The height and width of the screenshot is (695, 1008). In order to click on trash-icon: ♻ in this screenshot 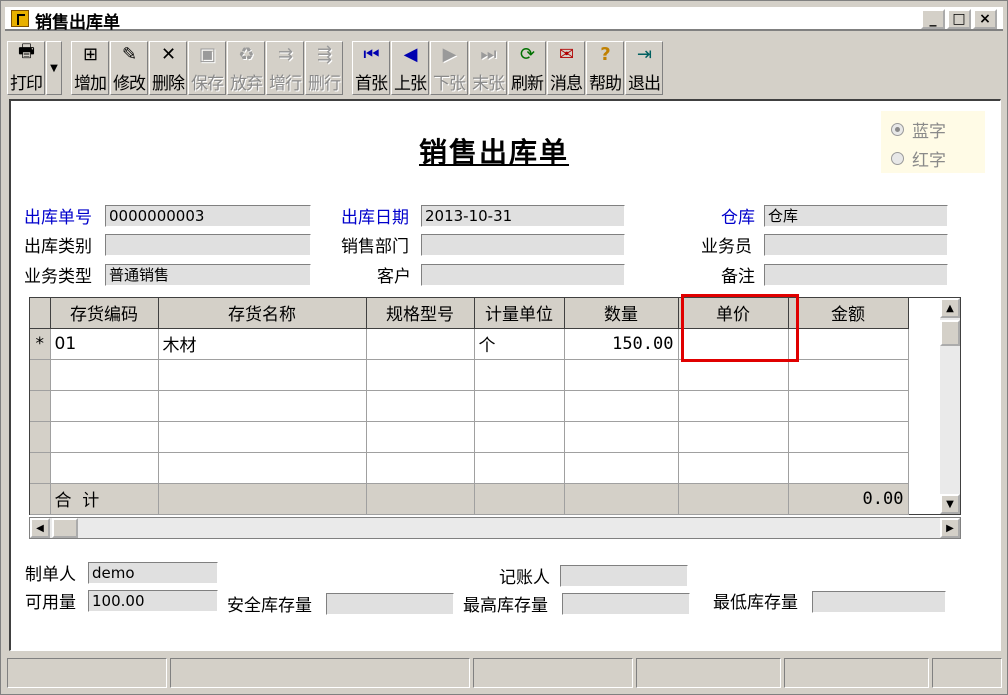, I will do `click(246, 54)`.